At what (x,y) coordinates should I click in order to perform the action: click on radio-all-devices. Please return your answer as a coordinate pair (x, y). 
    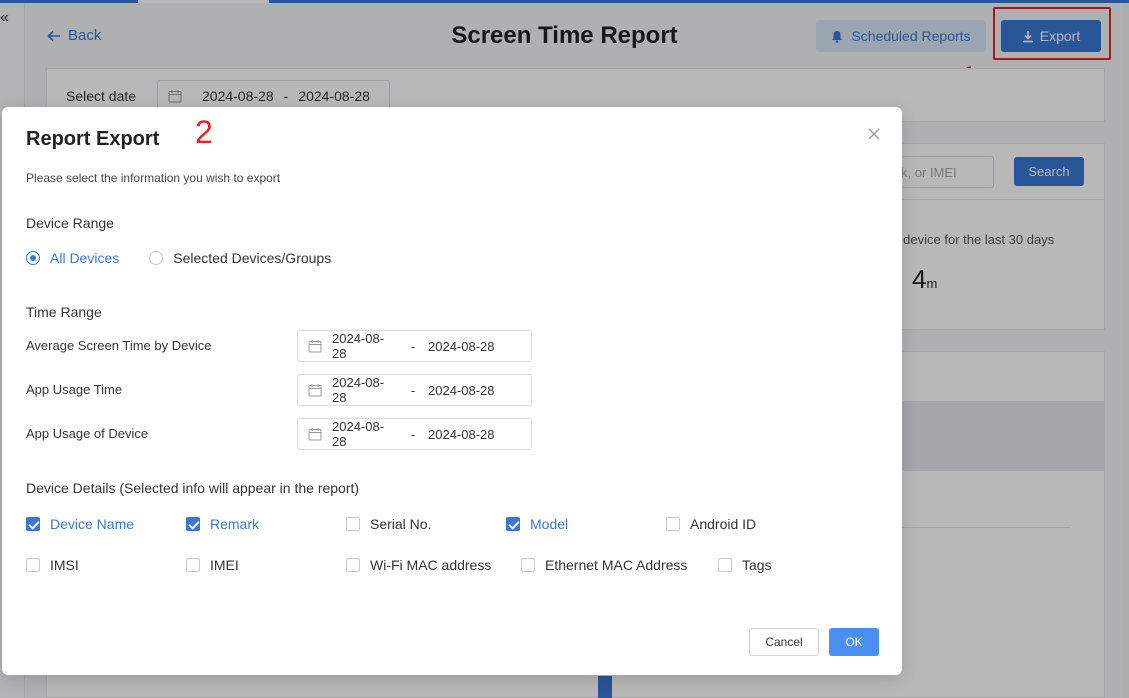
    Looking at the image, I should click on (33, 258).